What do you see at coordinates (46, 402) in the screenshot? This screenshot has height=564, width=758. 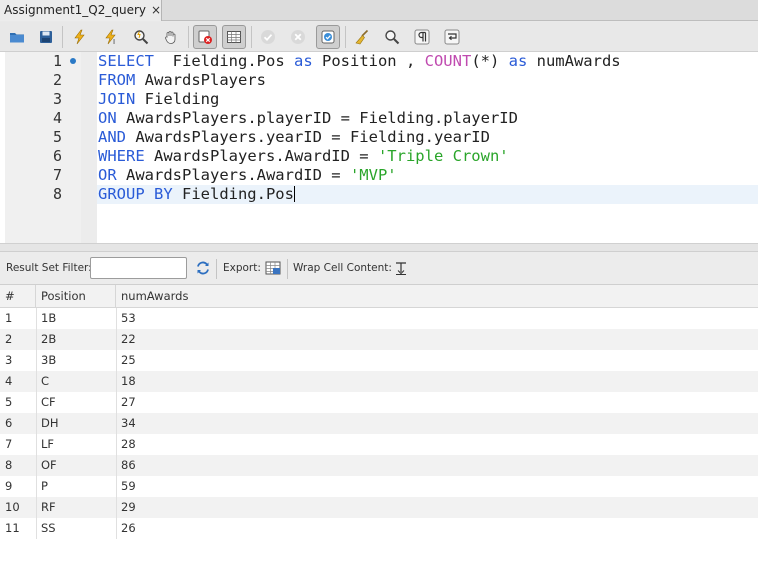 I see `position-cell: CF` at bounding box center [46, 402].